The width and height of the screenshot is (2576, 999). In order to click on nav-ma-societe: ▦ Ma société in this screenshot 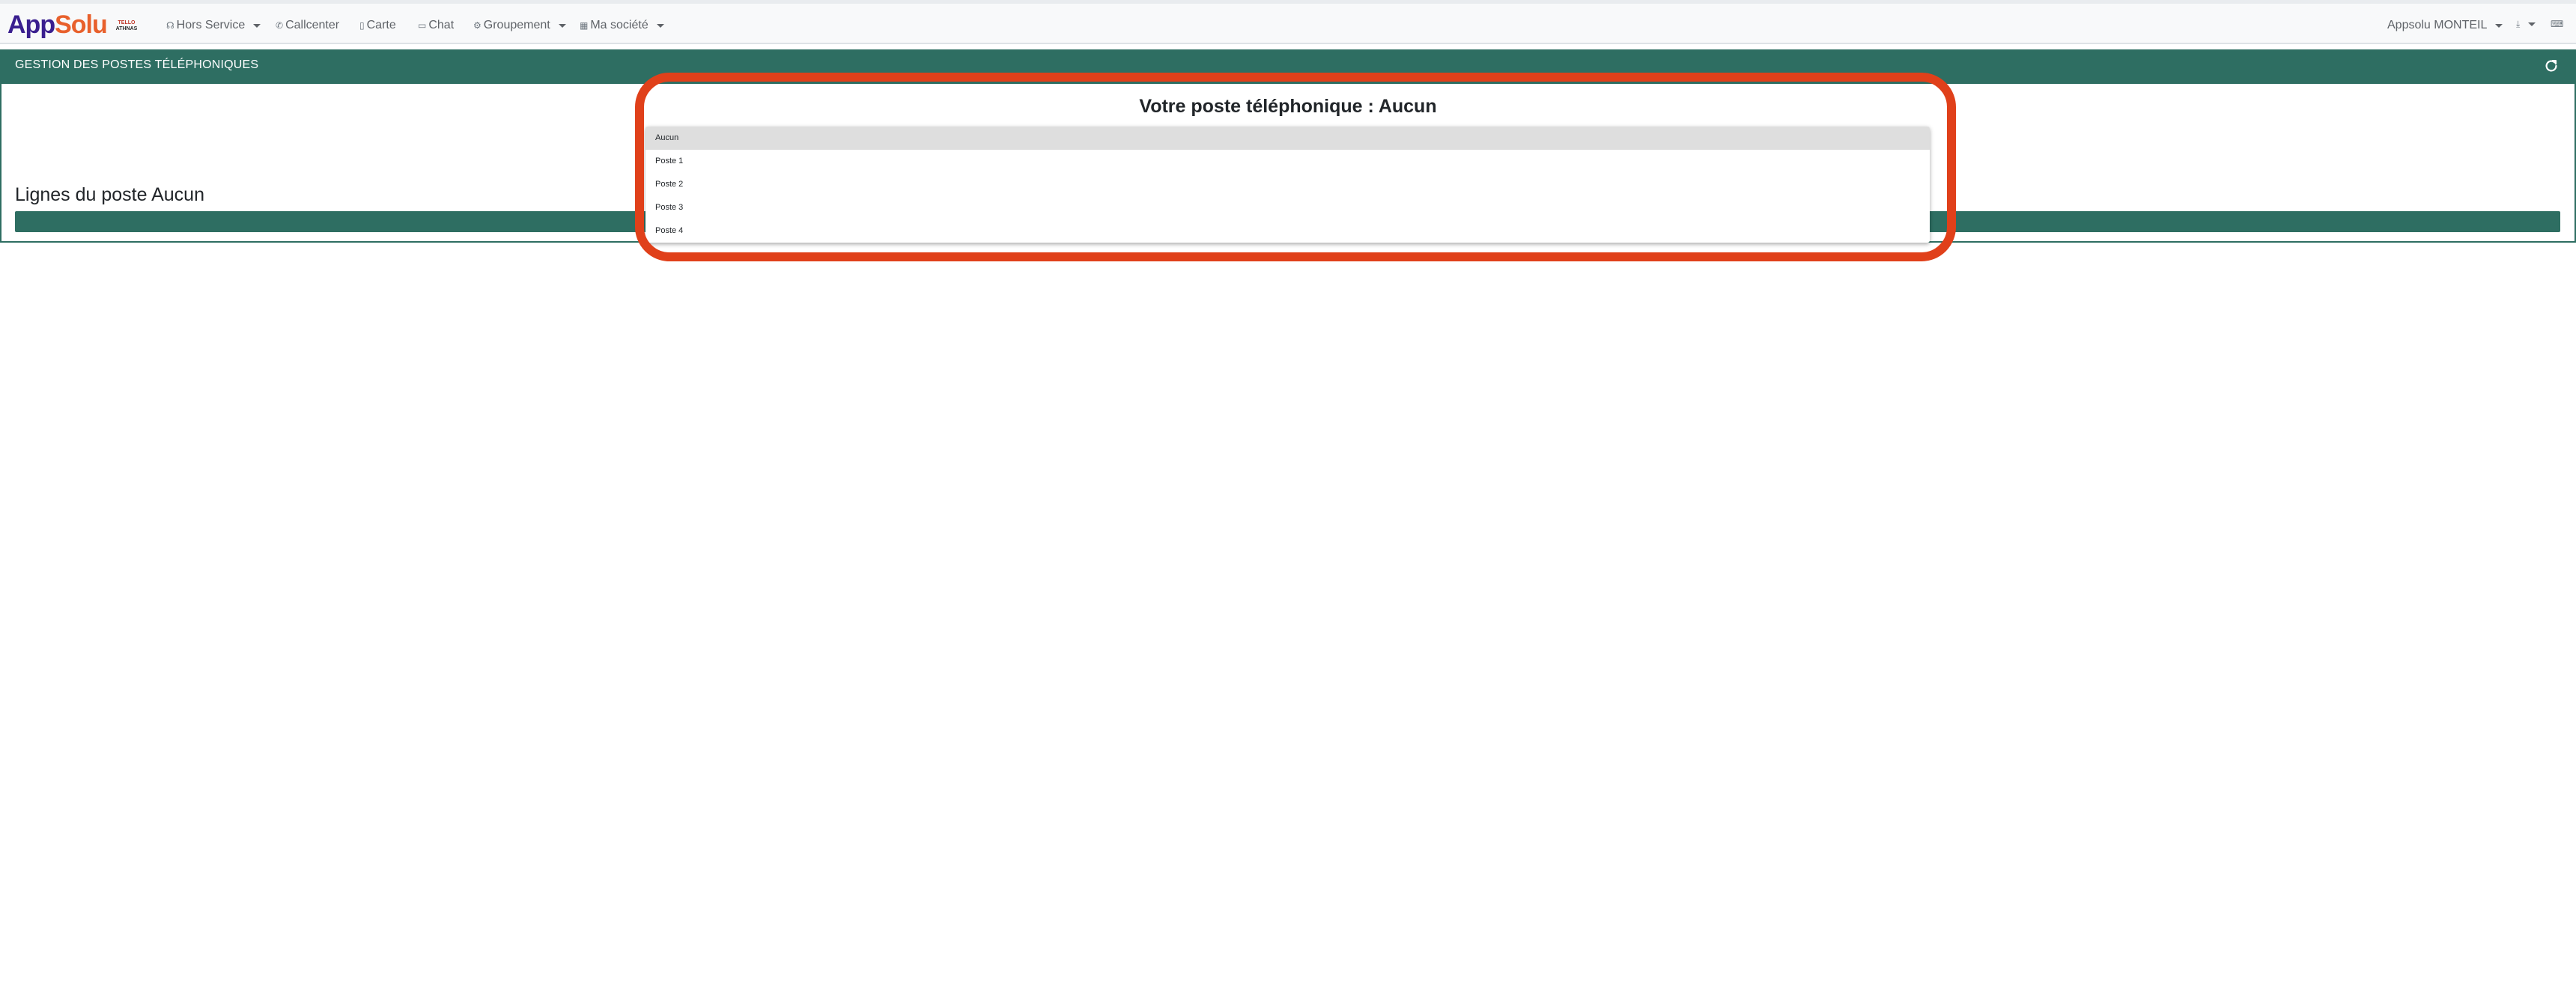, I will do `click(622, 25)`.